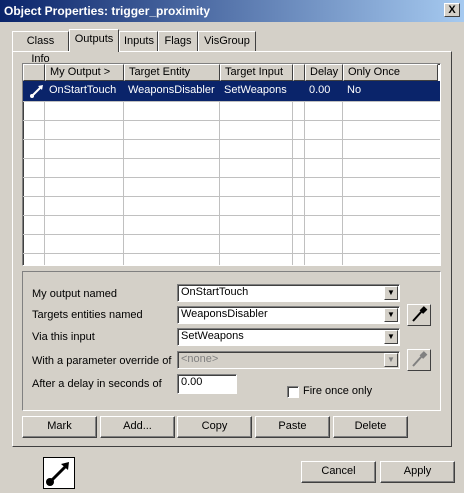  Describe the element at coordinates (293, 392) in the screenshot. I see `fire-once-checkbox` at that location.